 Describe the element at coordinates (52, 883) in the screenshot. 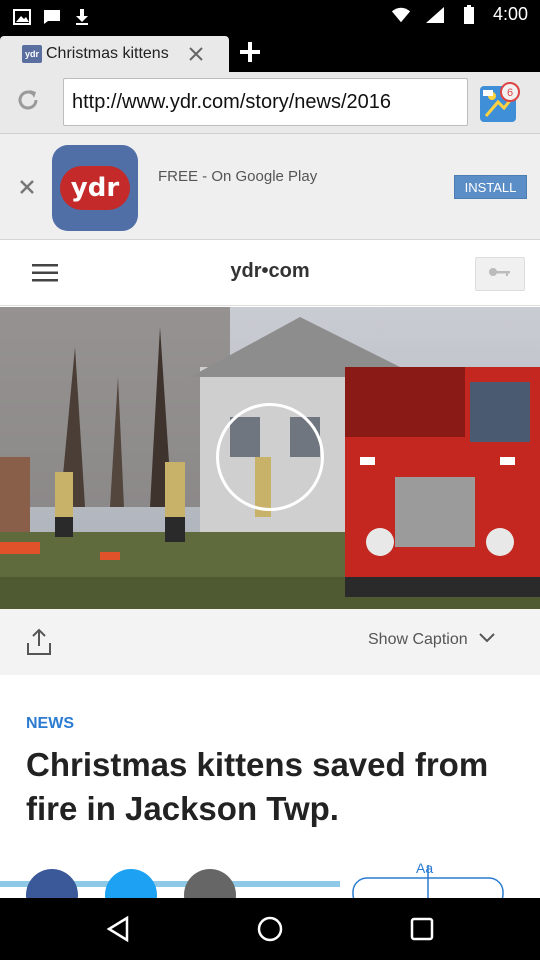

I see `facebook-icon` at that location.